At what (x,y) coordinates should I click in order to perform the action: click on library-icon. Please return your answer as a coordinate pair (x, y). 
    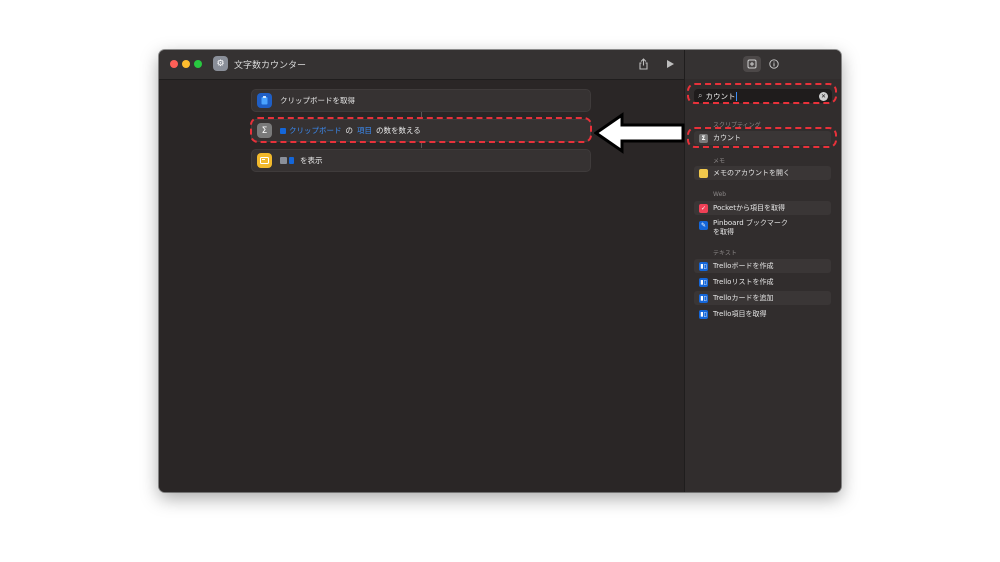
    Looking at the image, I should click on (752, 64).